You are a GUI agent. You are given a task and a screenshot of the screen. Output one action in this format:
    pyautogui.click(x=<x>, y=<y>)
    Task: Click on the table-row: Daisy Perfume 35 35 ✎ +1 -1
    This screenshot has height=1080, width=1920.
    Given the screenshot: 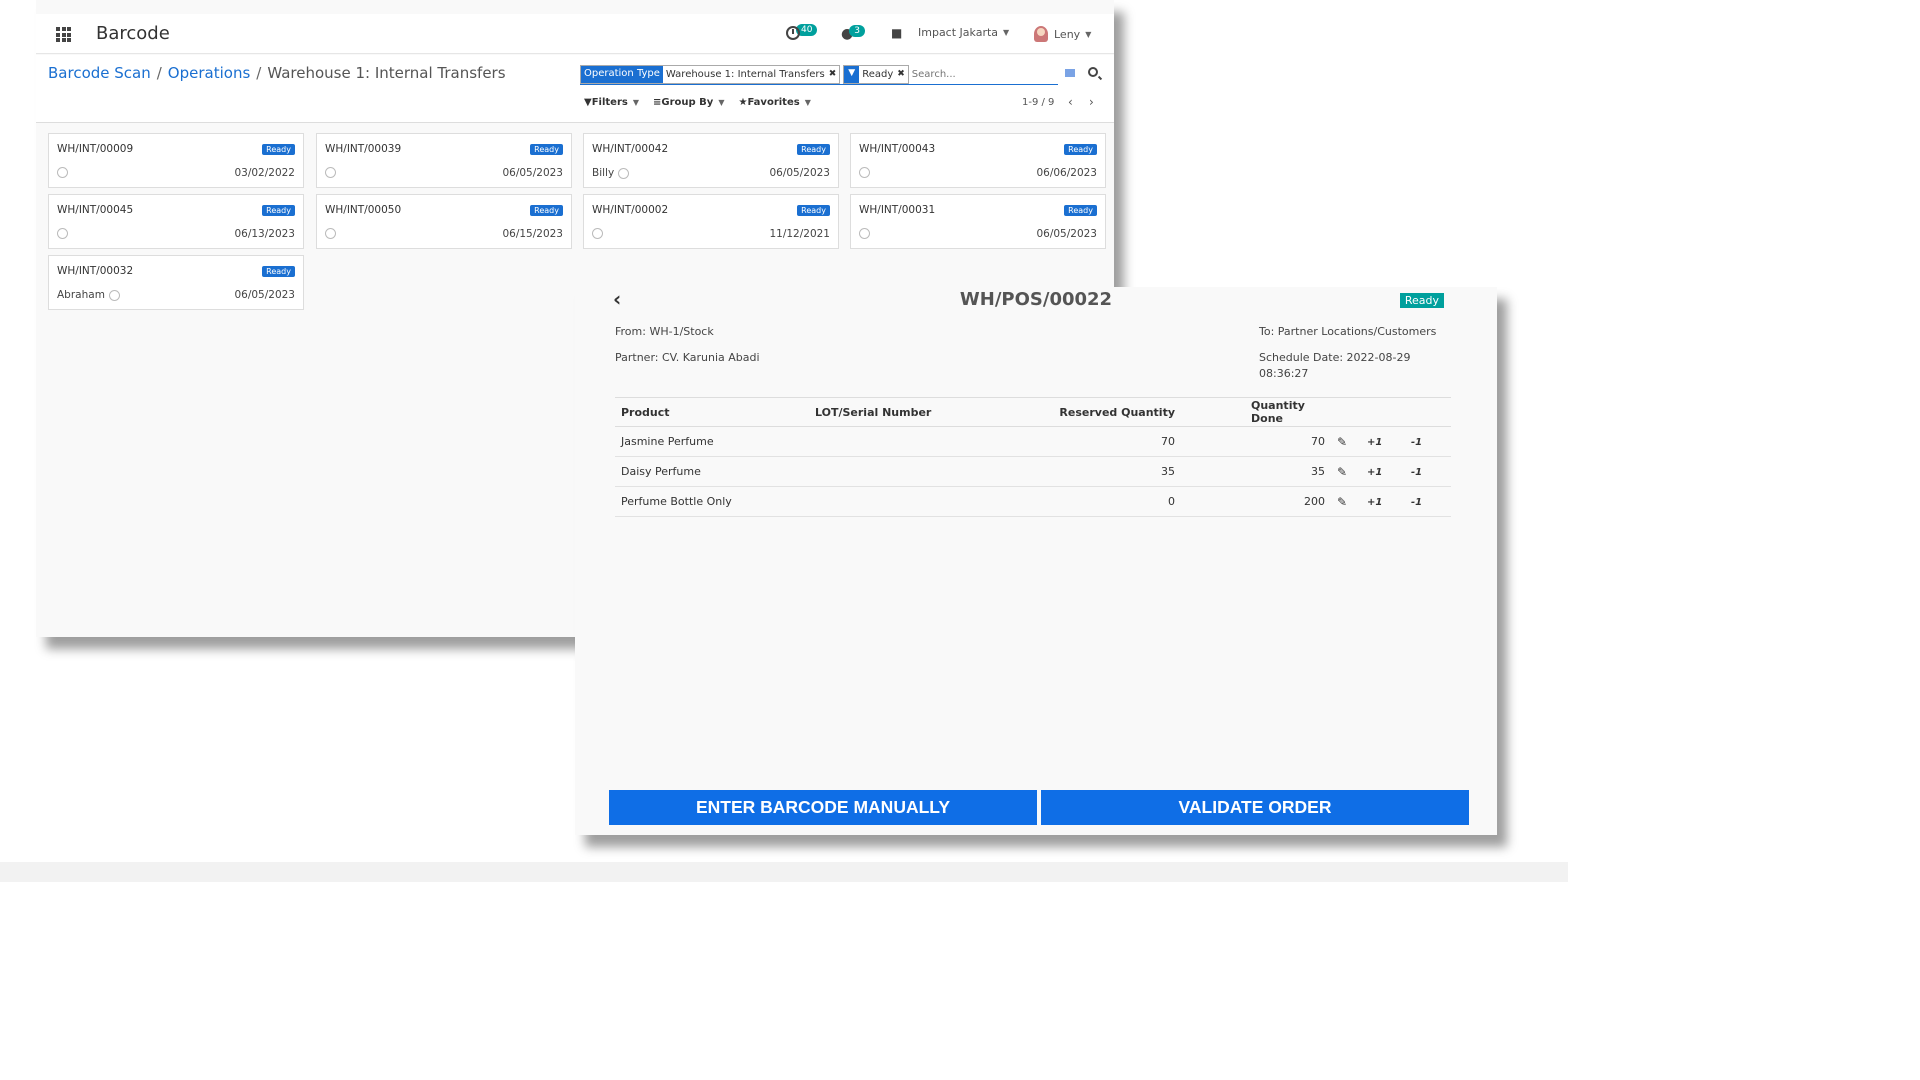 What is the action you would take?
    pyautogui.click(x=1033, y=471)
    